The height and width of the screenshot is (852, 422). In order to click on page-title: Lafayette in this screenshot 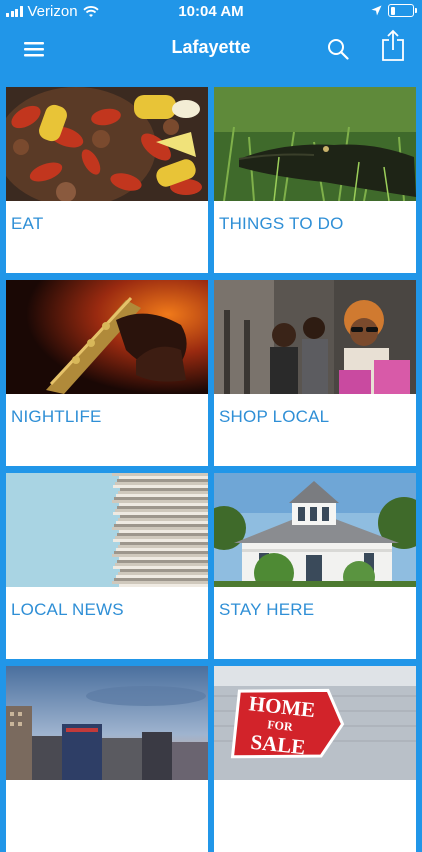, I will do `click(211, 47)`.